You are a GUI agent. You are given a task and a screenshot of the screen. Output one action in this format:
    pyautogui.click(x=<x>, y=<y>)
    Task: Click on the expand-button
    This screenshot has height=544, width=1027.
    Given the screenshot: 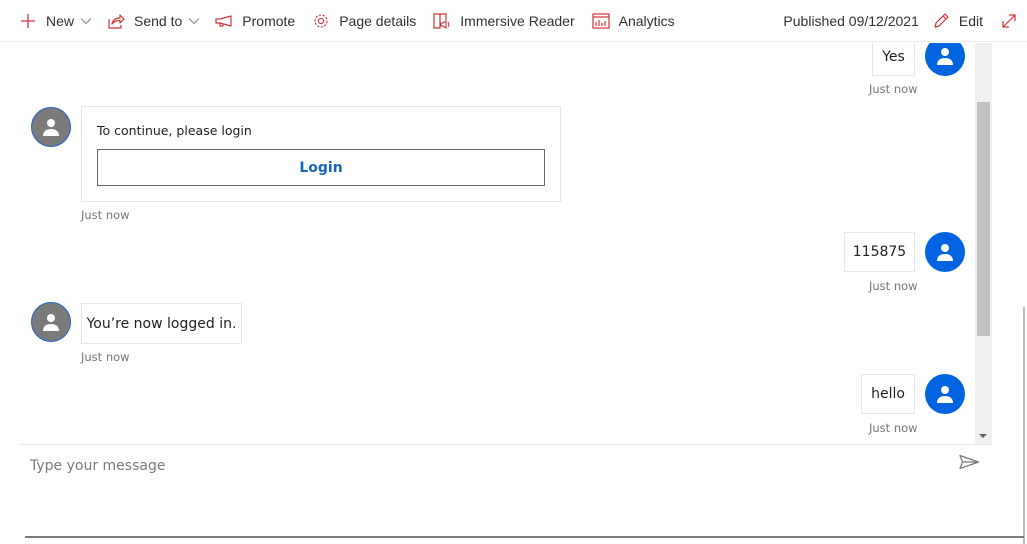 What is the action you would take?
    pyautogui.click(x=1009, y=21)
    